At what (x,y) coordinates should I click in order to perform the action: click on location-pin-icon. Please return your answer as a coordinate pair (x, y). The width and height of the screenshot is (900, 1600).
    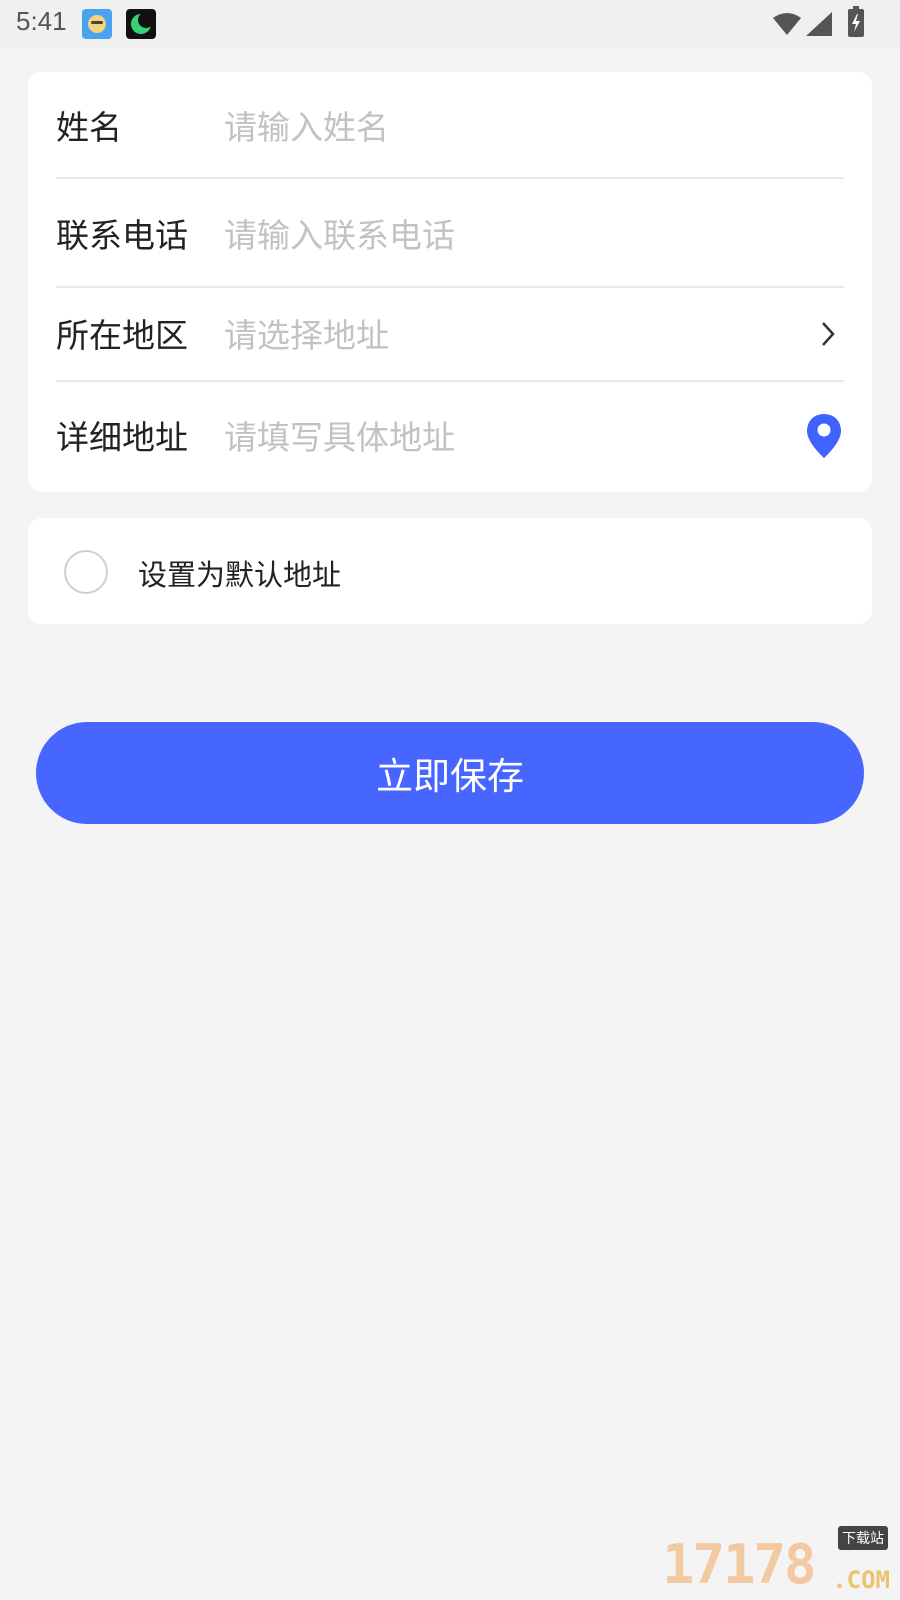
    Looking at the image, I should click on (824, 436).